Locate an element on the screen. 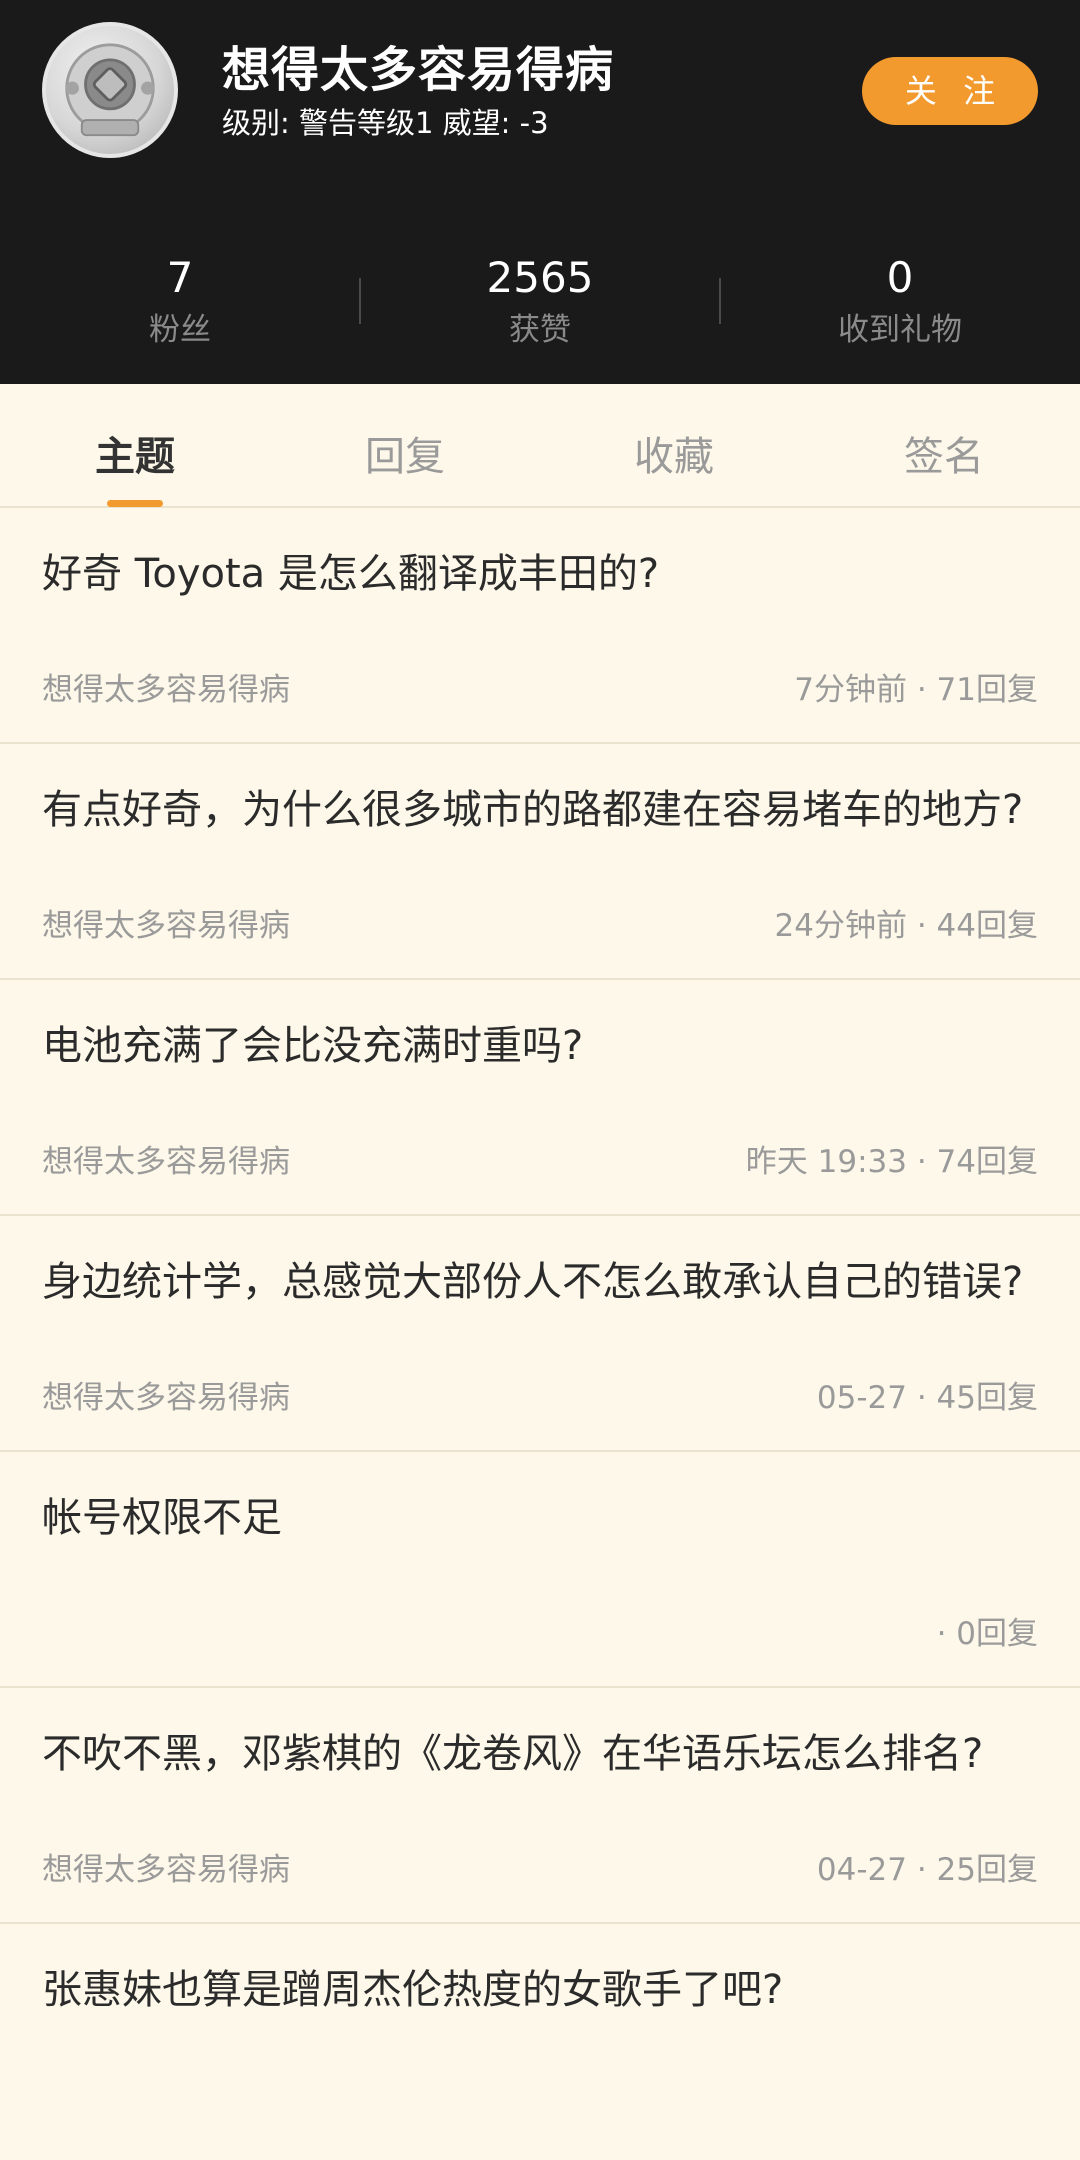  list-item: 张惠妹也算是蹭周杰伦热度的女歌手了吧? is located at coordinates (540, 2042).